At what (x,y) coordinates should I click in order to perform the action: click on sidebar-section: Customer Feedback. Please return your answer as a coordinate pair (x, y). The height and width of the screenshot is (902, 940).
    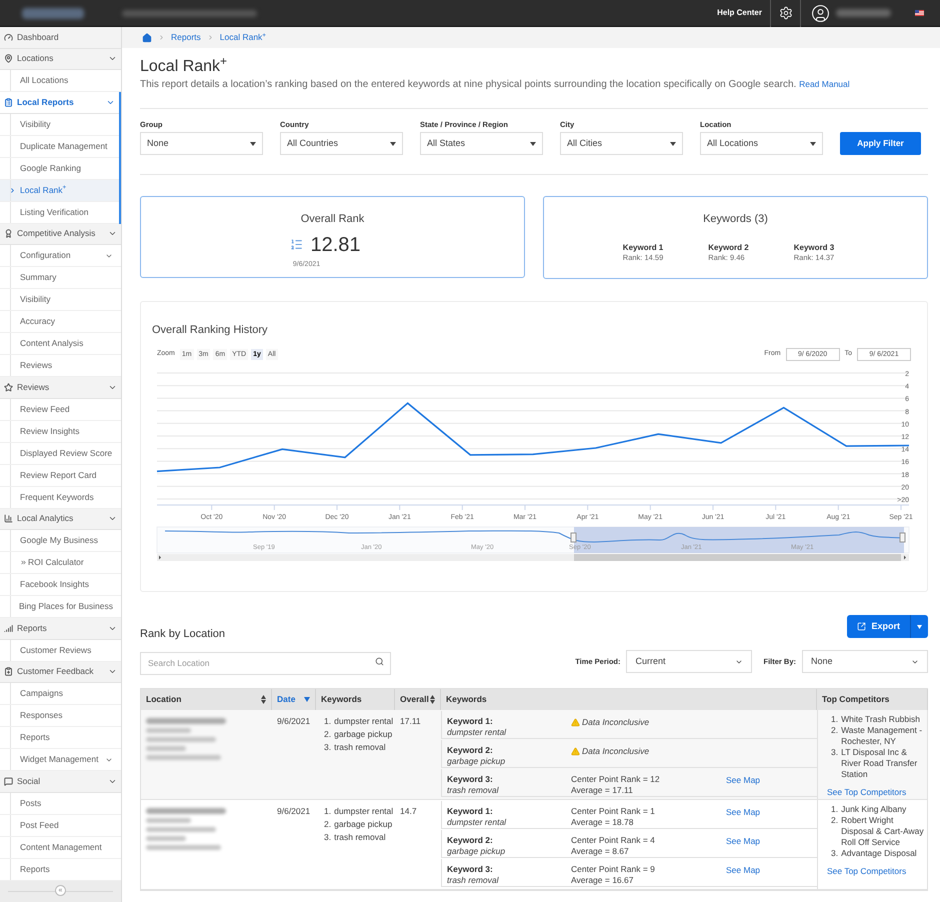
    Looking at the image, I should click on (60, 672).